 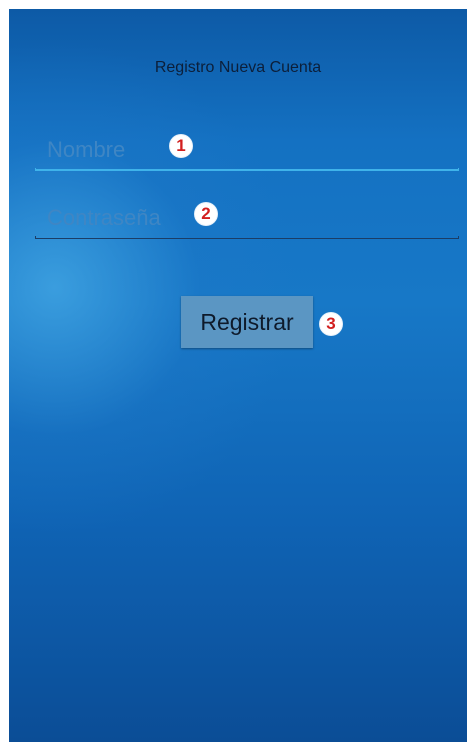 I want to click on page-title: Registro Nueva Cuenta, so click(x=238, y=67).